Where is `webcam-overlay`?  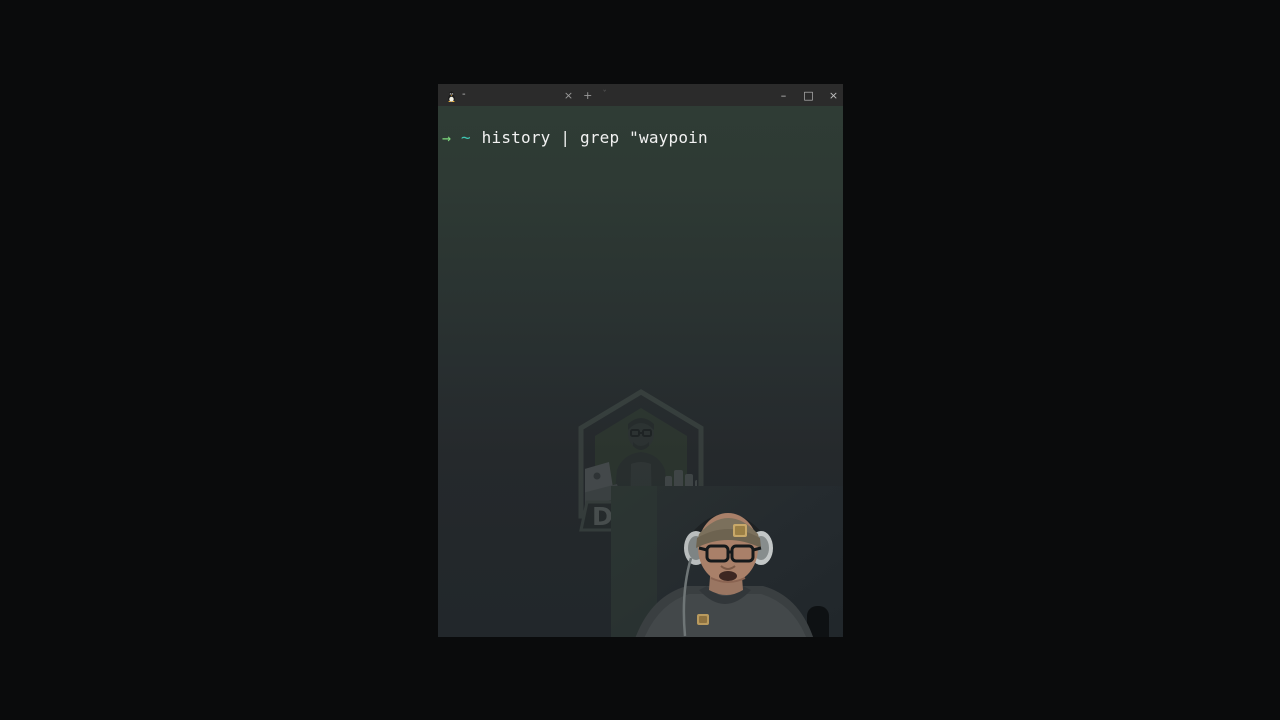 webcam-overlay is located at coordinates (727, 561).